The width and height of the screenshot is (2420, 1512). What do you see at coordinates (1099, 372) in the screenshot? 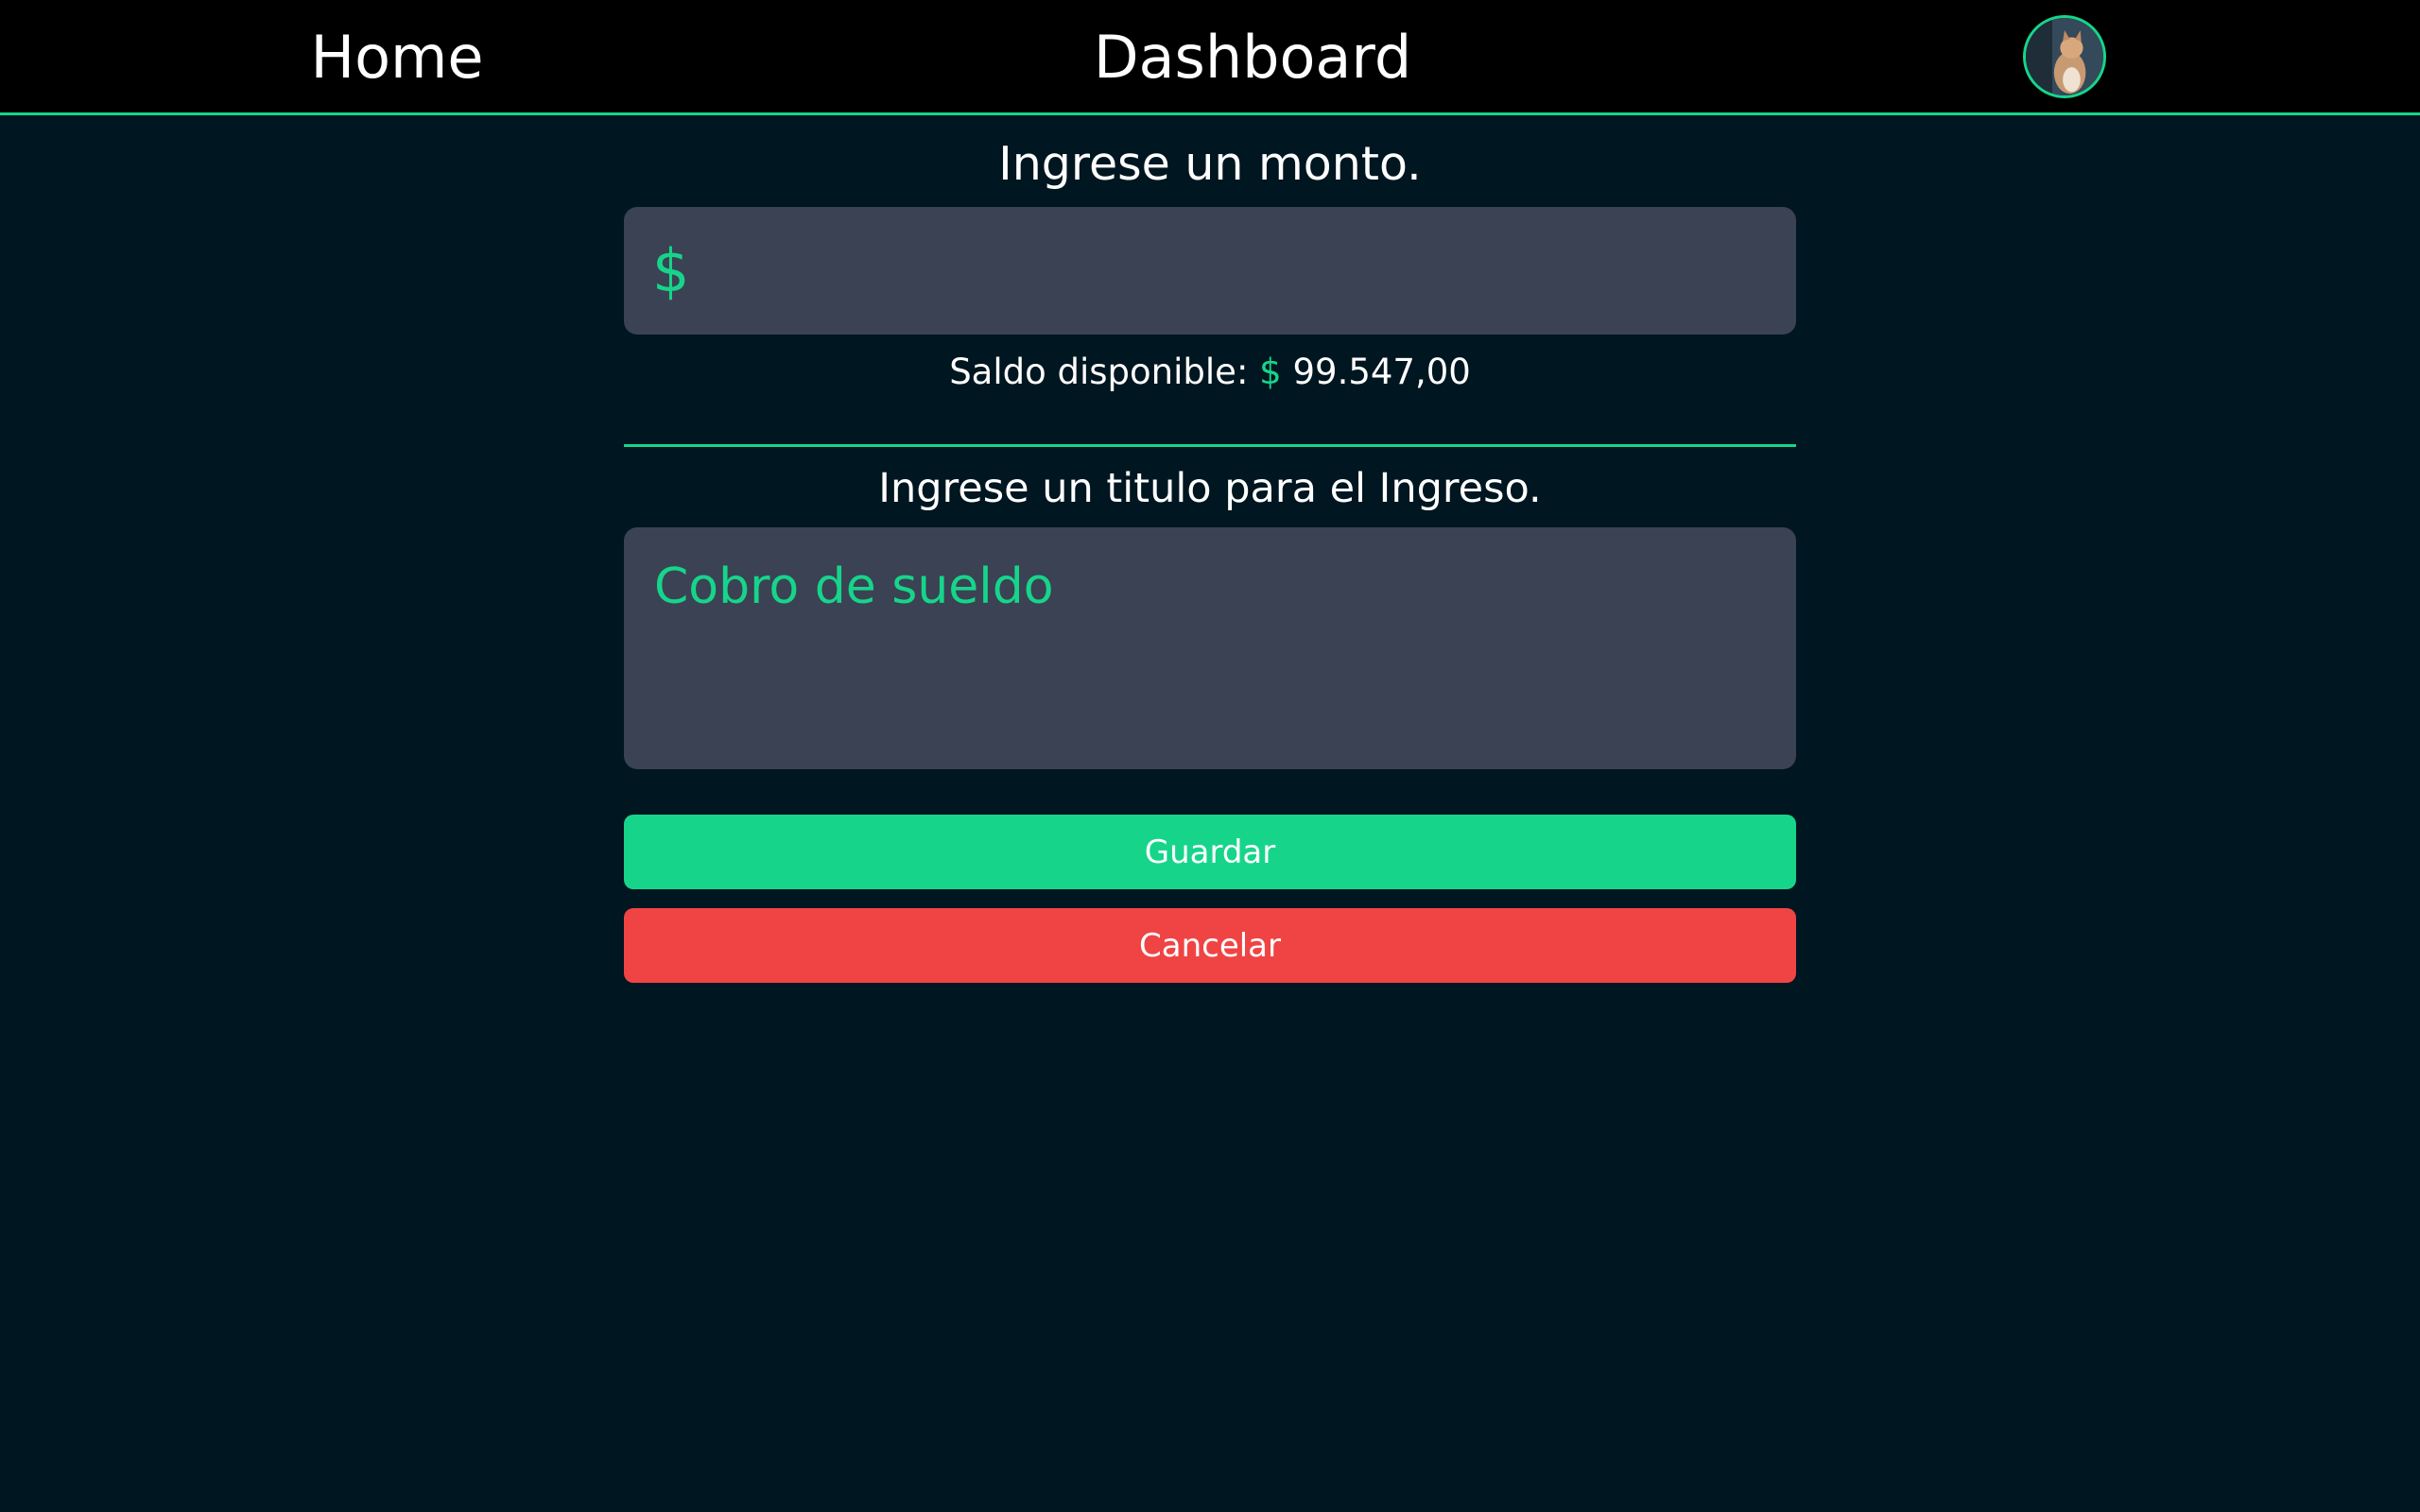
I see `balance-label: Saldo disponible:` at bounding box center [1099, 372].